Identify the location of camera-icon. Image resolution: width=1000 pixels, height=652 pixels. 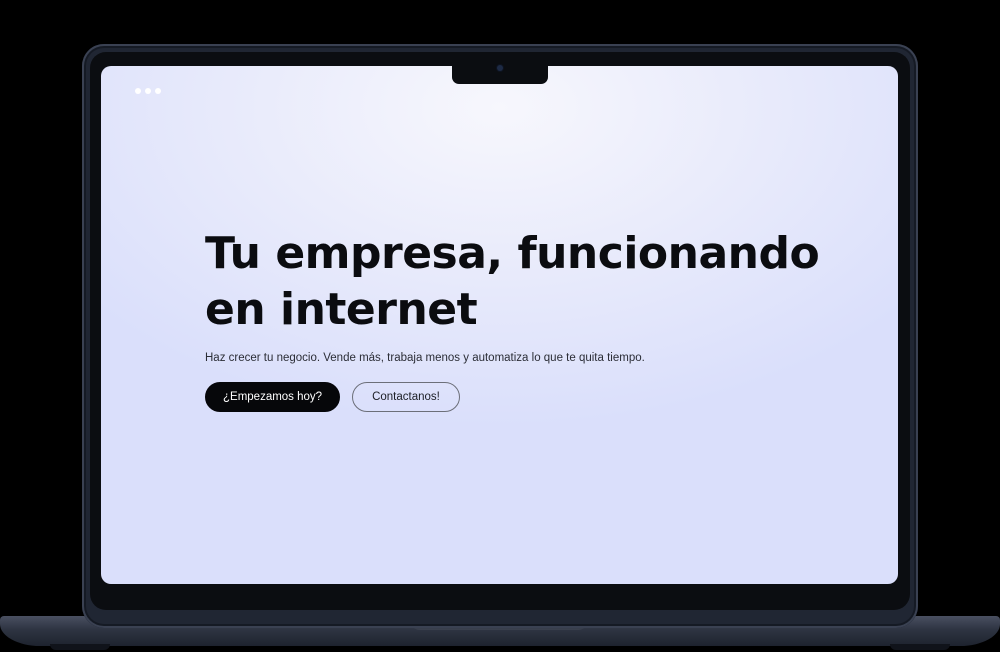
(500, 68).